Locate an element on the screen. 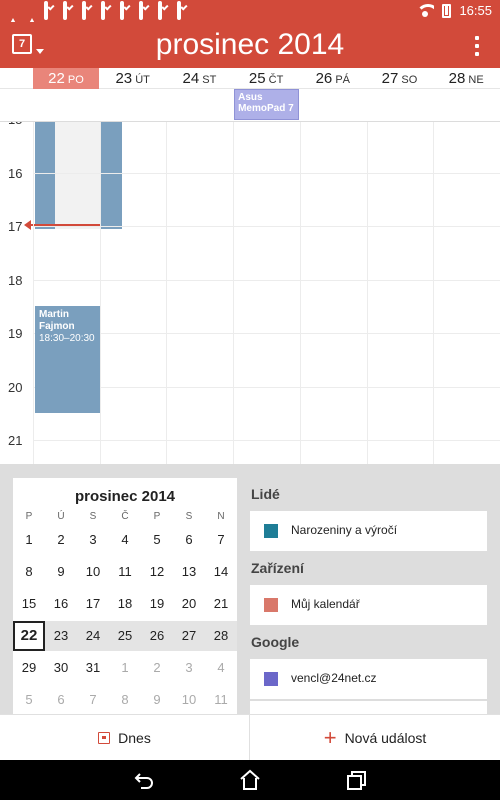  day-header-23: 23 ÚT is located at coordinates (133, 78).